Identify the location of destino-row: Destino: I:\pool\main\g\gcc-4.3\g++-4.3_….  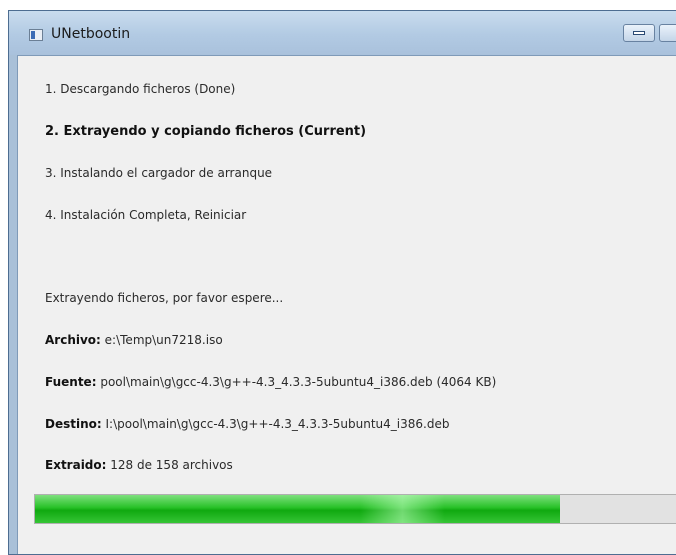
(247, 424).